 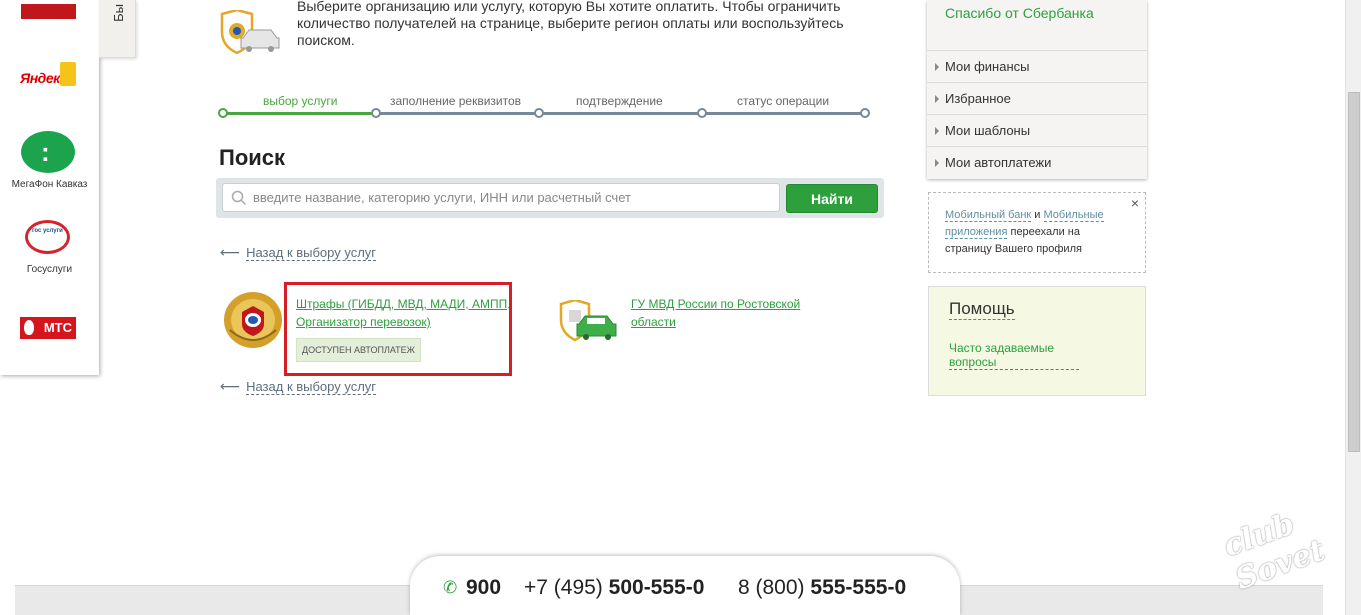 I want to click on menu-item-my-autopayments: Мои автоплатежи, so click(x=1037, y=162).